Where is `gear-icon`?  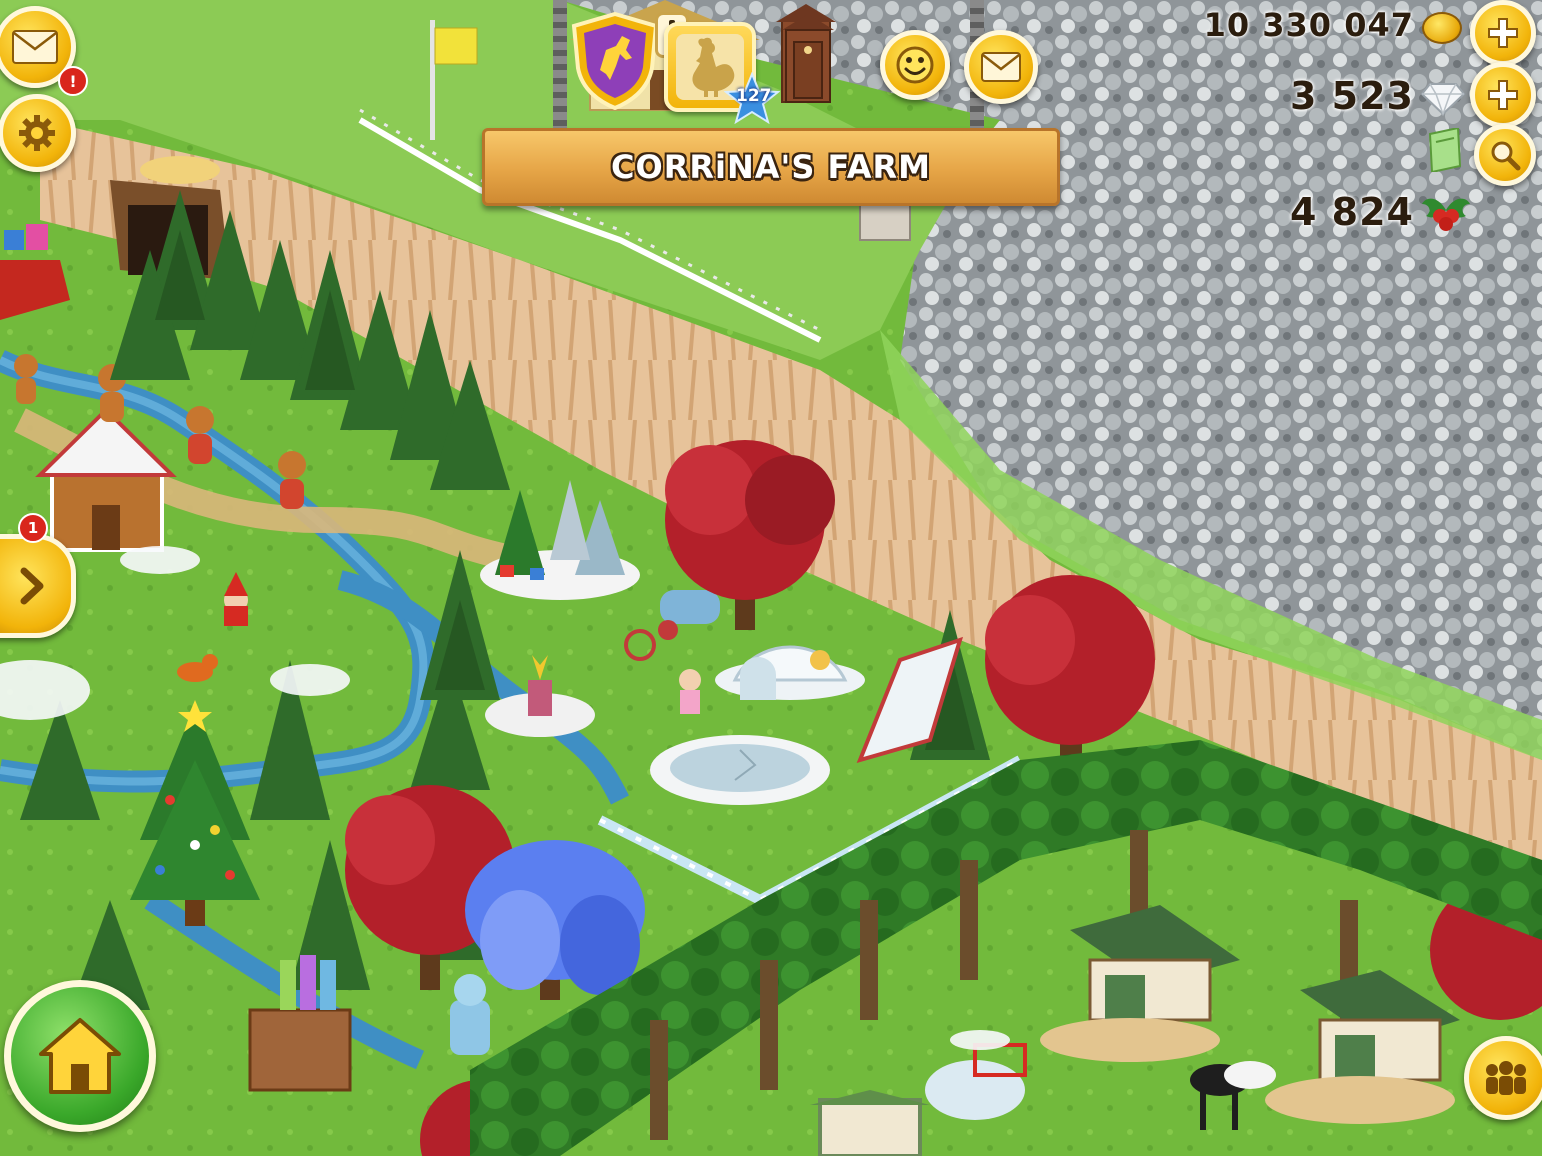 gear-icon is located at coordinates (37, 133).